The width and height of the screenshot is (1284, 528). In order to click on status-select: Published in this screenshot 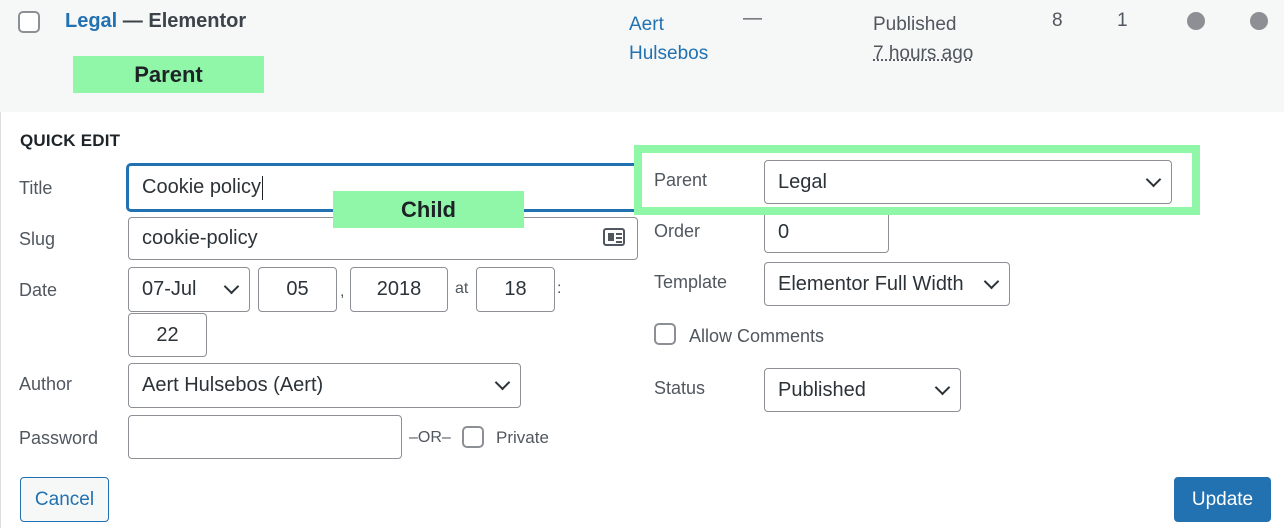, I will do `click(862, 390)`.